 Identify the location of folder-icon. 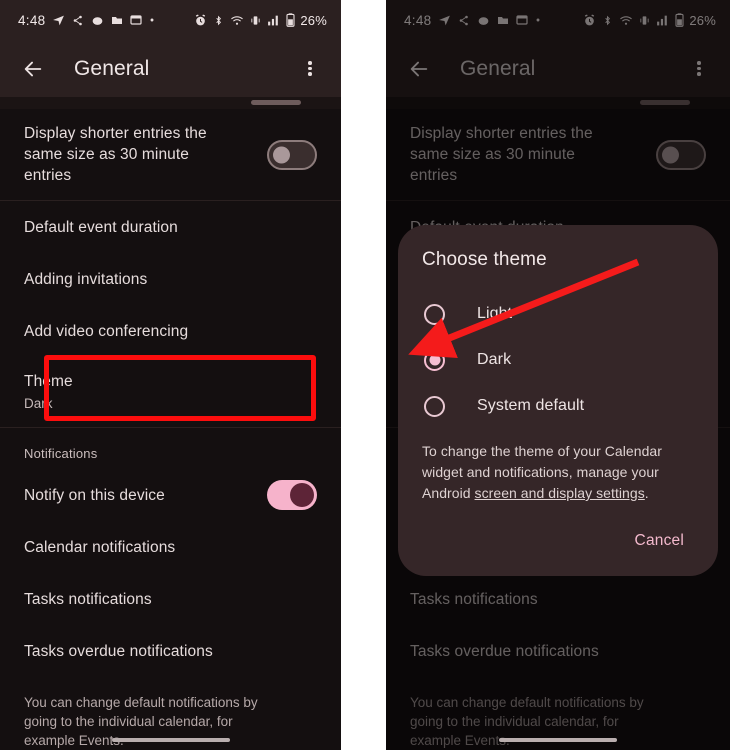
(117, 20).